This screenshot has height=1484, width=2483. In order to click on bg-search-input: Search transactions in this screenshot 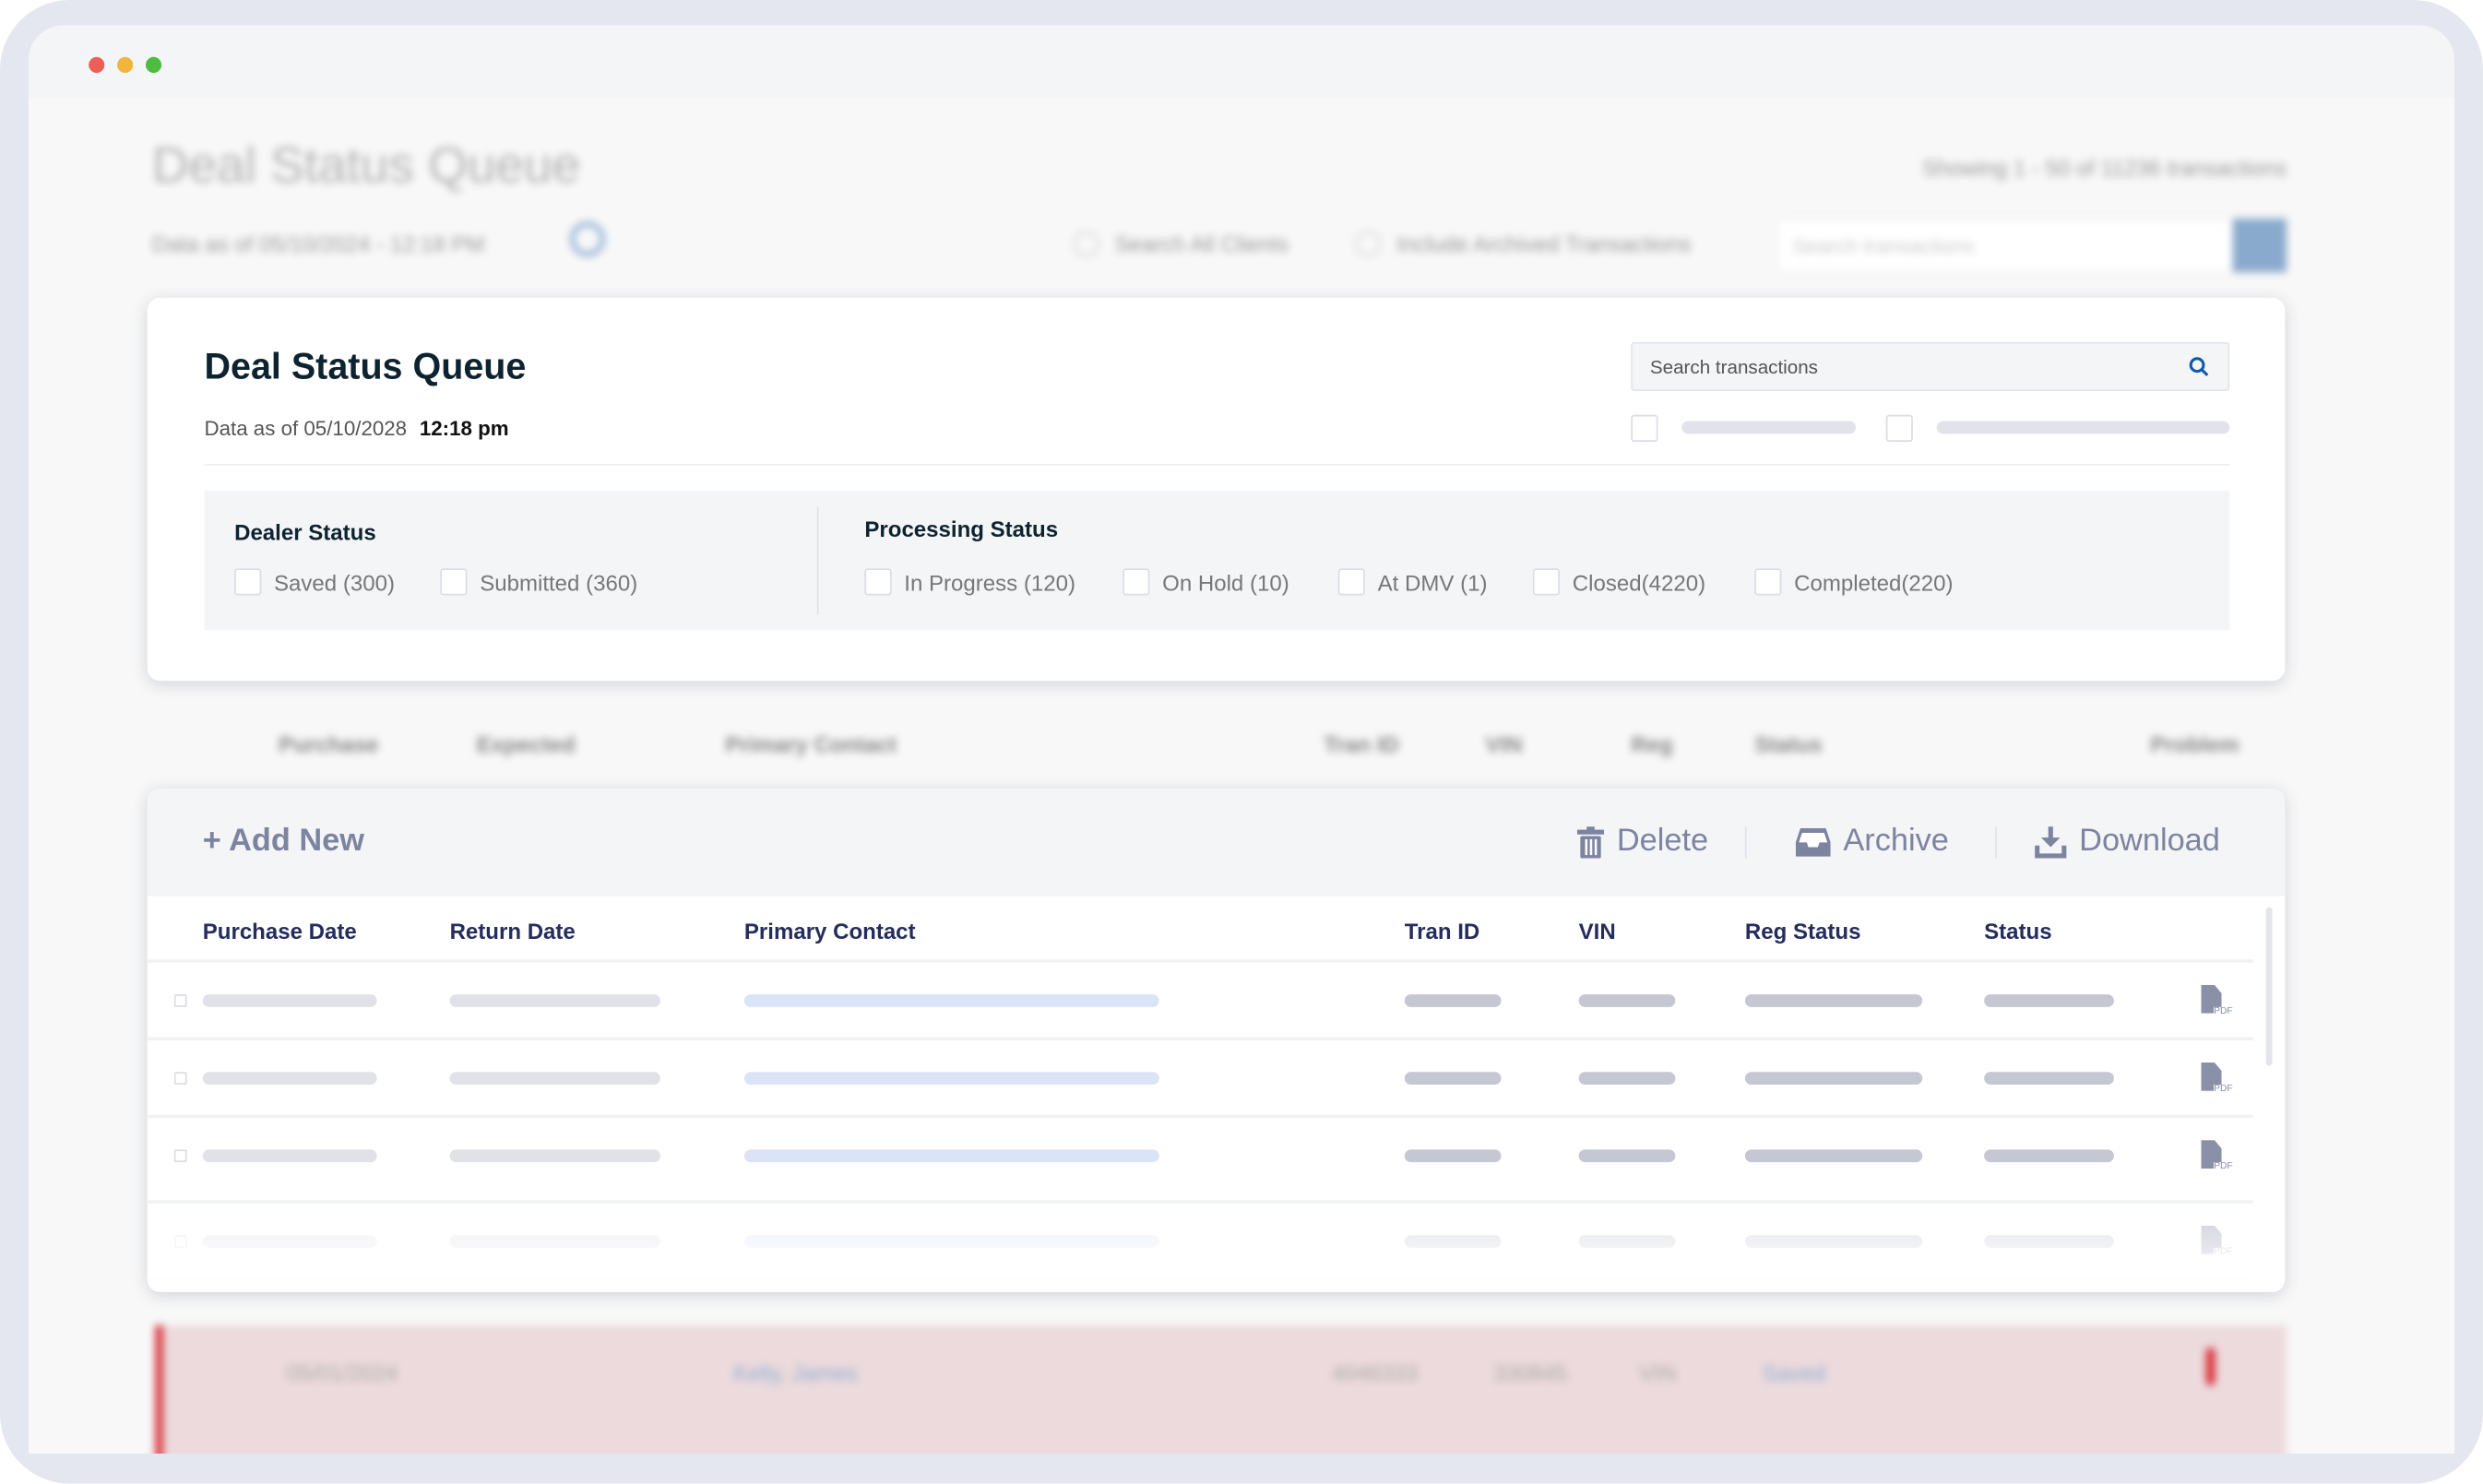, I will do `click(2005, 245)`.